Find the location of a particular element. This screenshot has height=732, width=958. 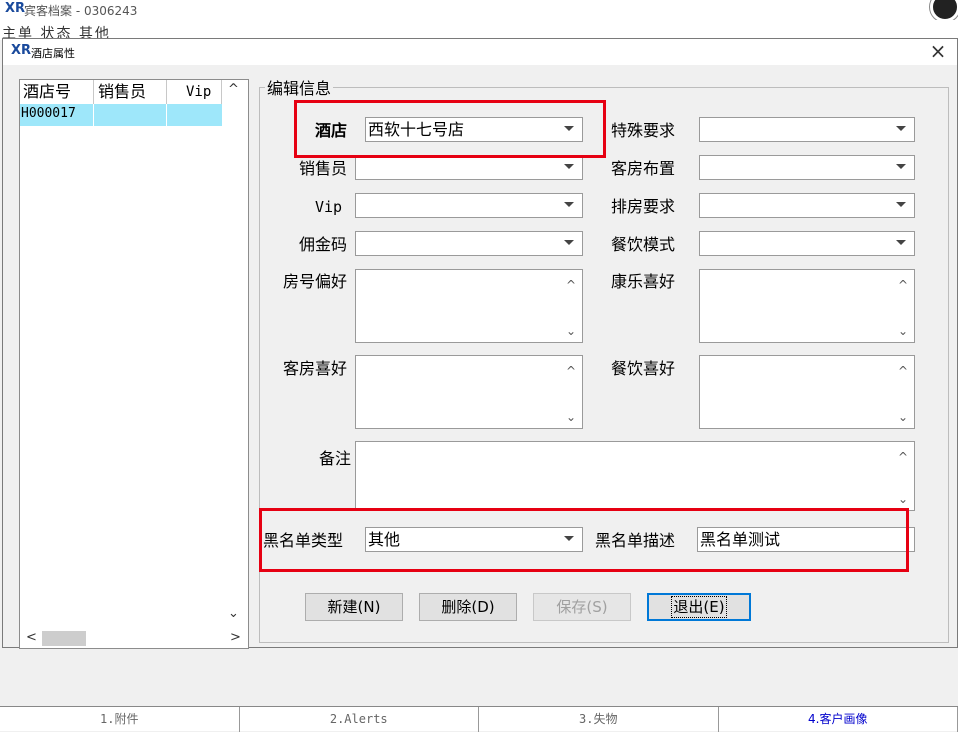

salesman-select is located at coordinates (469, 167).